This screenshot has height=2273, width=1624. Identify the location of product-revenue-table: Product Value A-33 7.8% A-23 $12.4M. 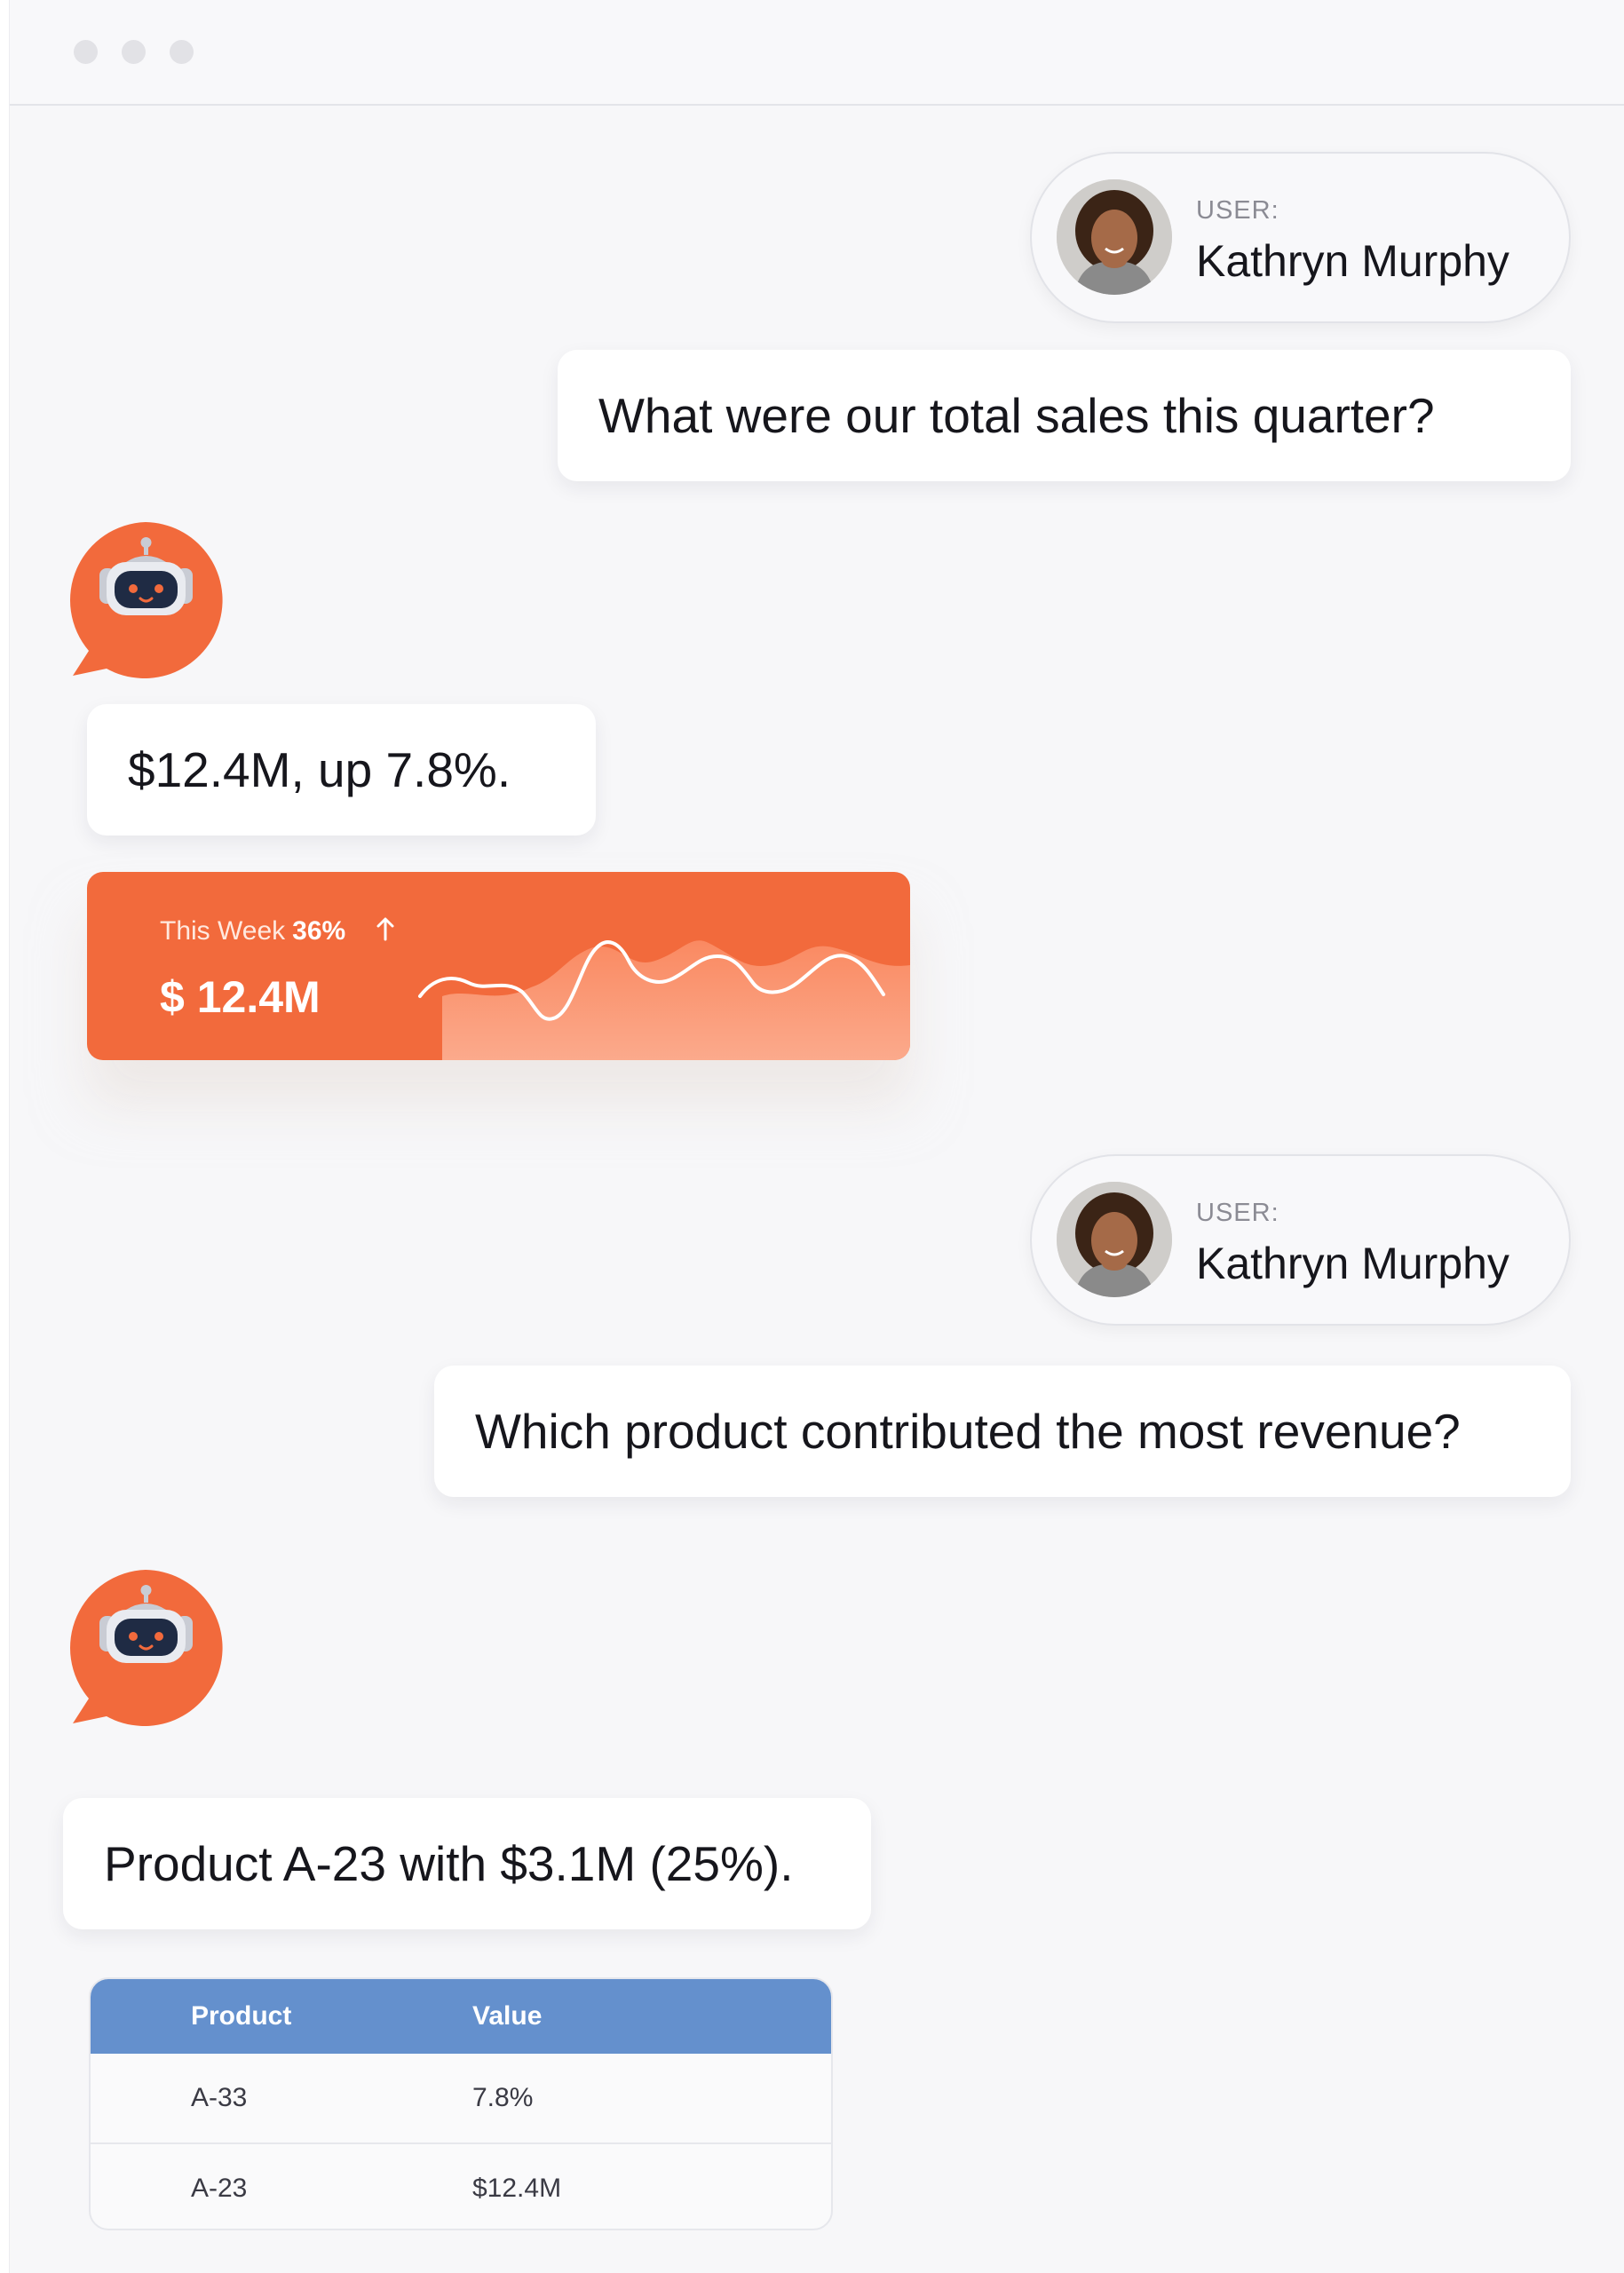
(461, 2103).